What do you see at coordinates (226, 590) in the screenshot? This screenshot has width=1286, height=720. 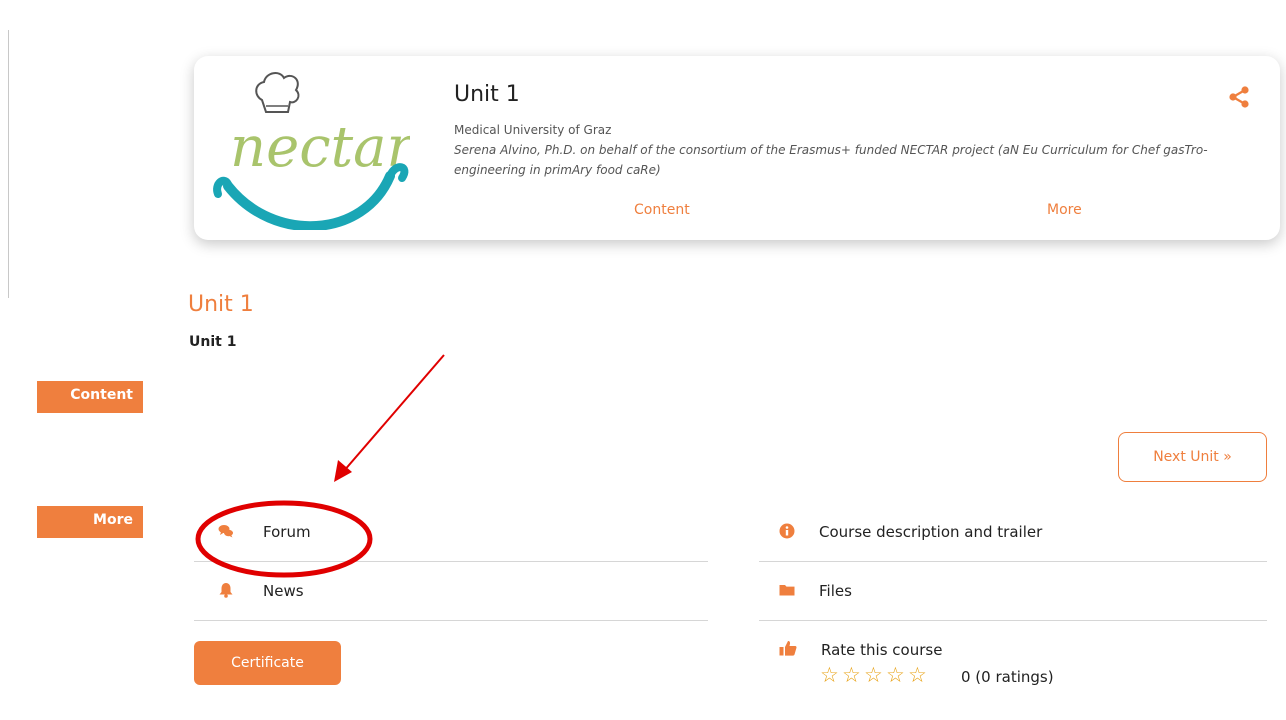 I see `bell-icon` at bounding box center [226, 590].